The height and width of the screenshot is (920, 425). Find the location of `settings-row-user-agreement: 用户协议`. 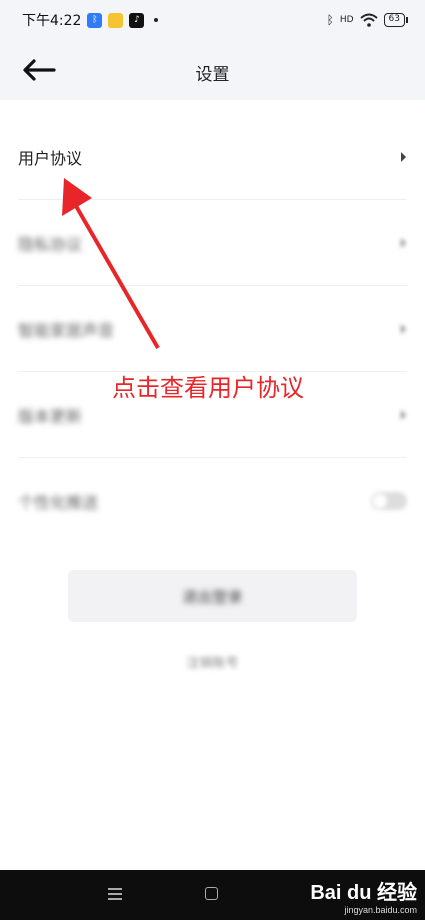

settings-row-user-agreement: 用户协议 is located at coordinates (212, 157).